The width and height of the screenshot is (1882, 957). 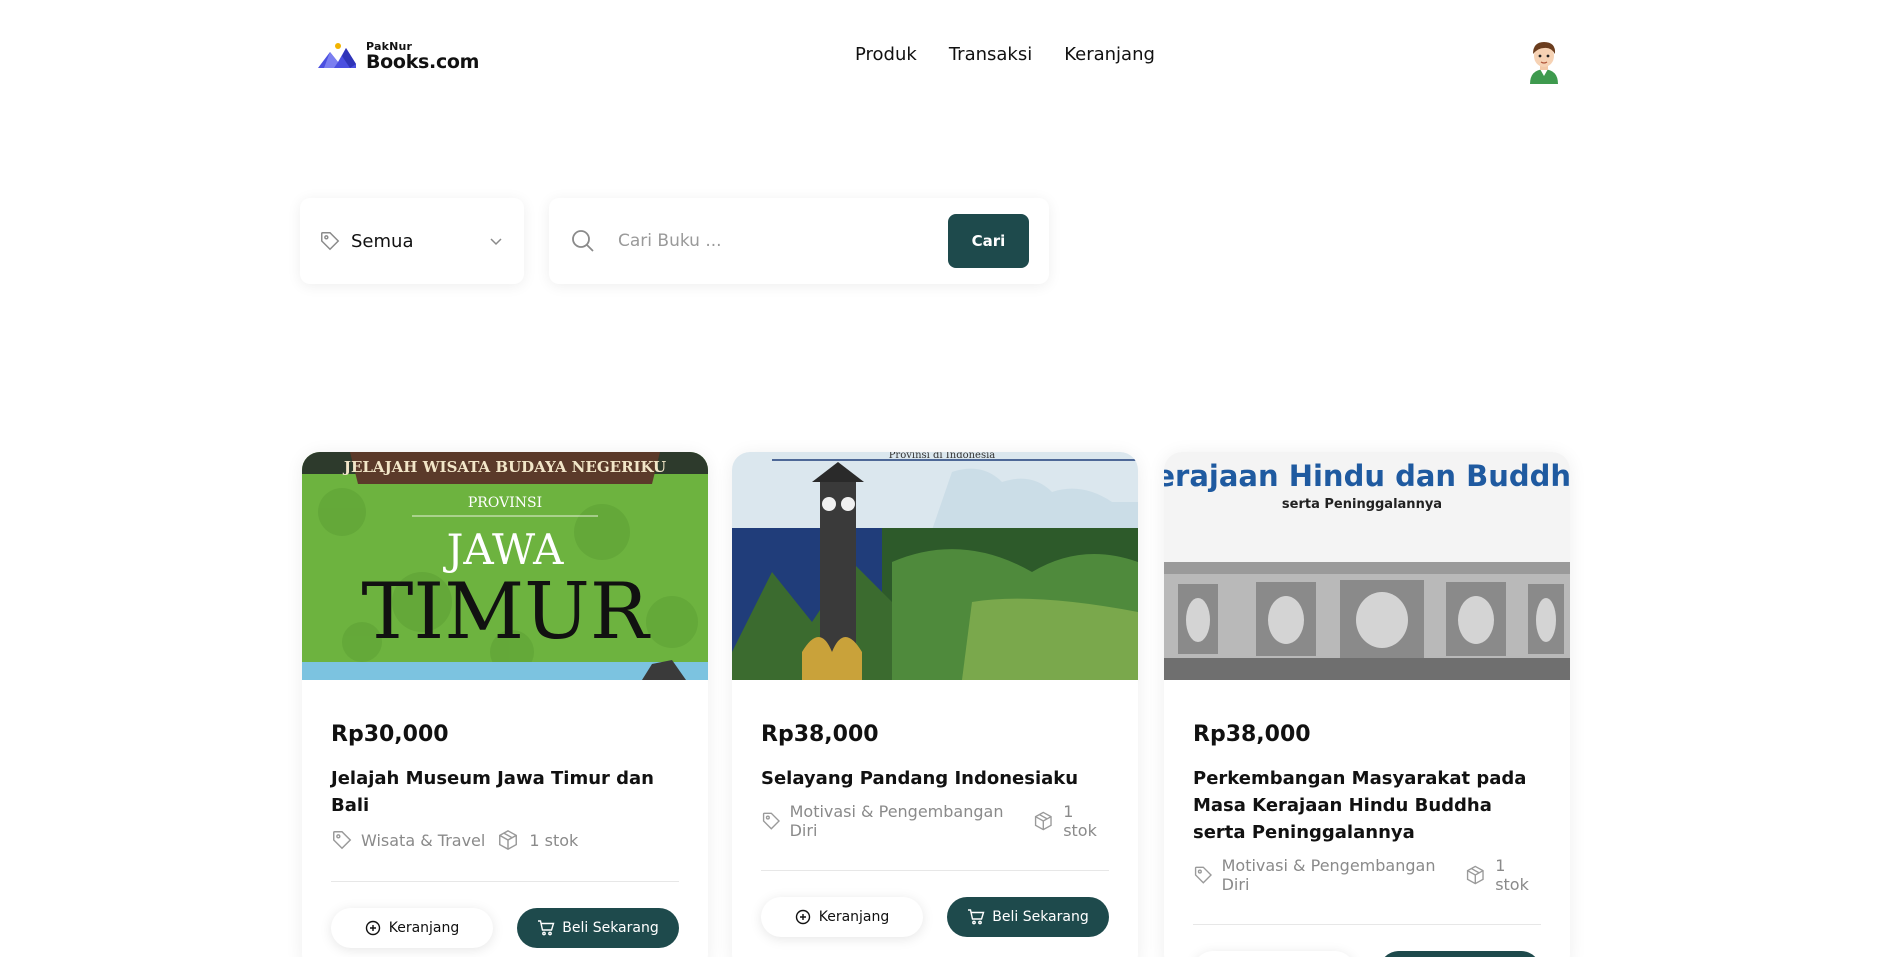 I want to click on product-meta: Wisata & Travel 1 stok, so click(x=505, y=840).